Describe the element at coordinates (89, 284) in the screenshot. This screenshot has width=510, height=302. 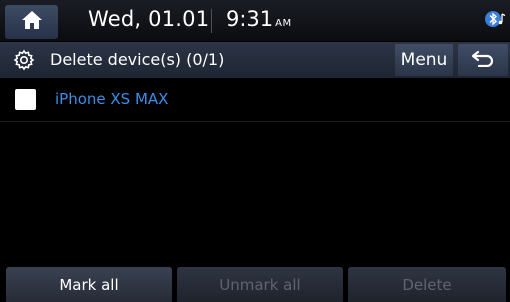
I see `mark-all-button: Mark all` at that location.